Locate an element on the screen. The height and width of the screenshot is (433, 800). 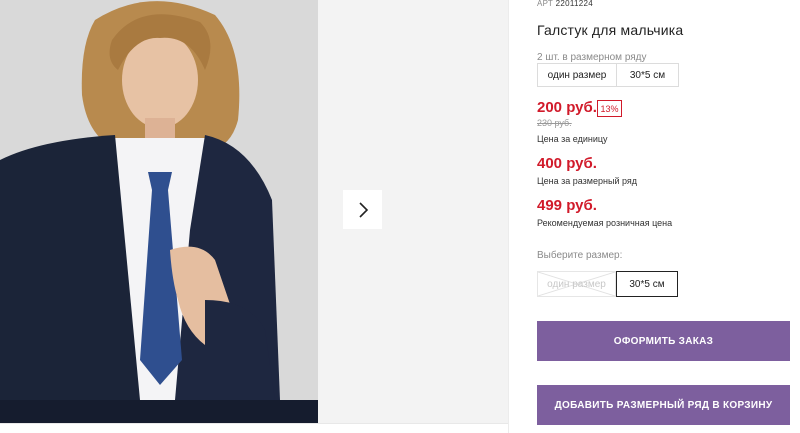
checkout-button: ОФОРМИТЬ ЗАКАЗ is located at coordinates (663, 341).